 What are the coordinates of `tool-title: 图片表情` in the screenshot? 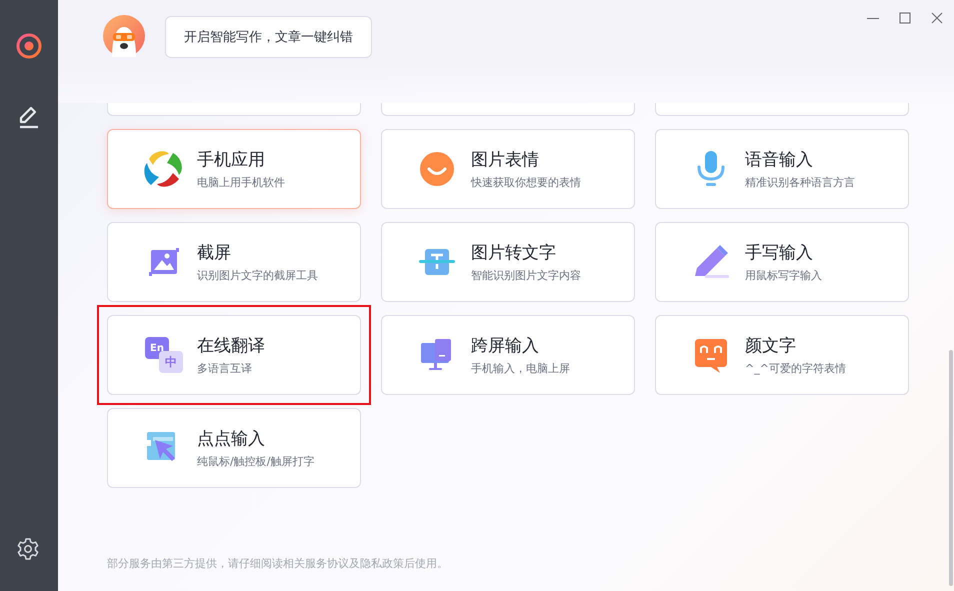 It's located at (505, 160).